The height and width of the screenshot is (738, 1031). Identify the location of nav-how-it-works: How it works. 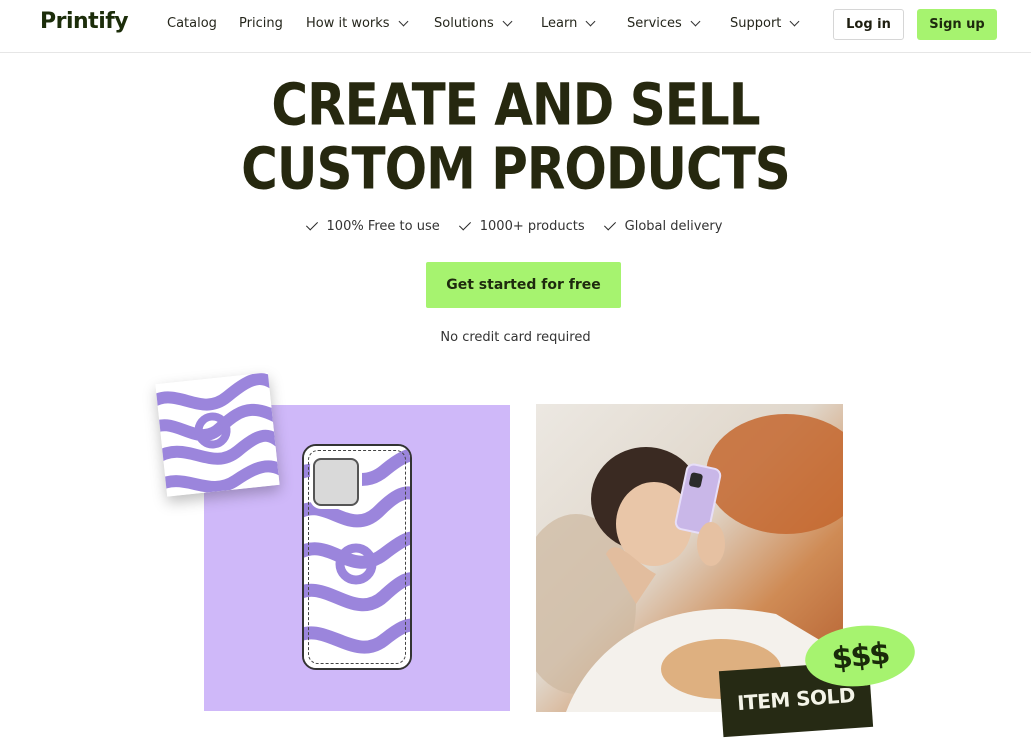
(357, 23).